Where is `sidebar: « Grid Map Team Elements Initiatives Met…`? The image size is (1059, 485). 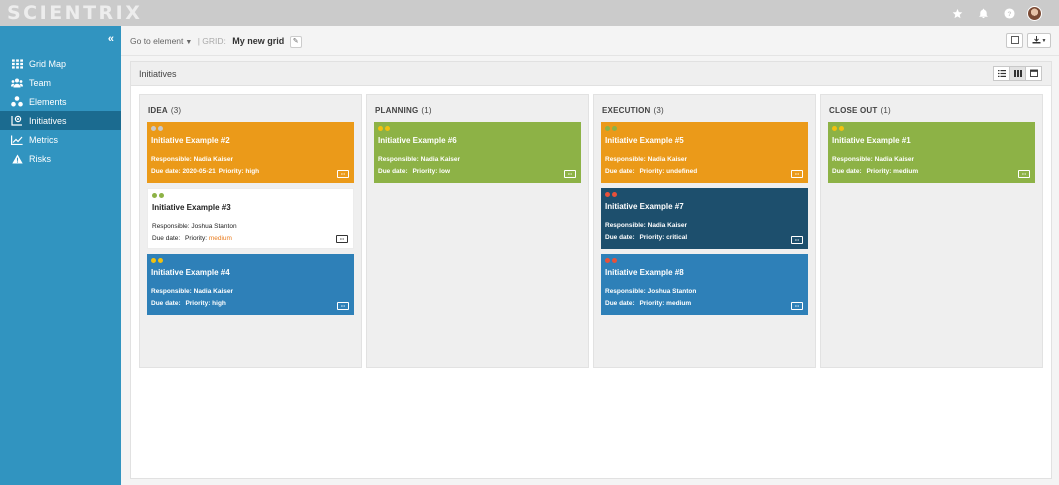 sidebar: « Grid Map Team Elements Initiatives Met… is located at coordinates (60, 255).